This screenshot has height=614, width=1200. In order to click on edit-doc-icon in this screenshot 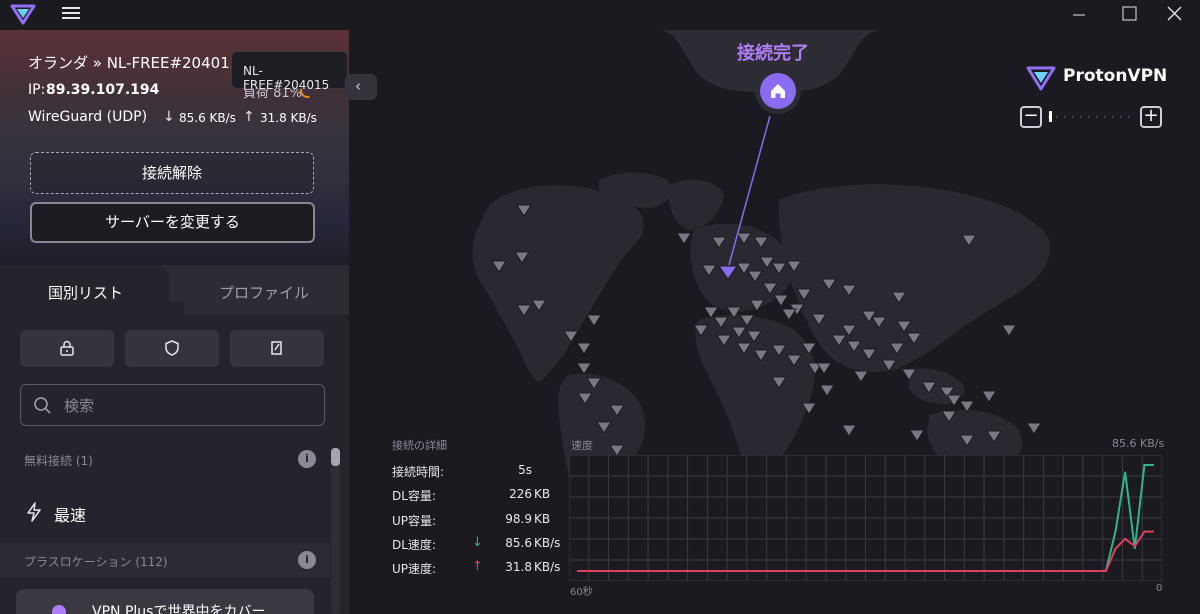, I will do `click(276, 348)`.